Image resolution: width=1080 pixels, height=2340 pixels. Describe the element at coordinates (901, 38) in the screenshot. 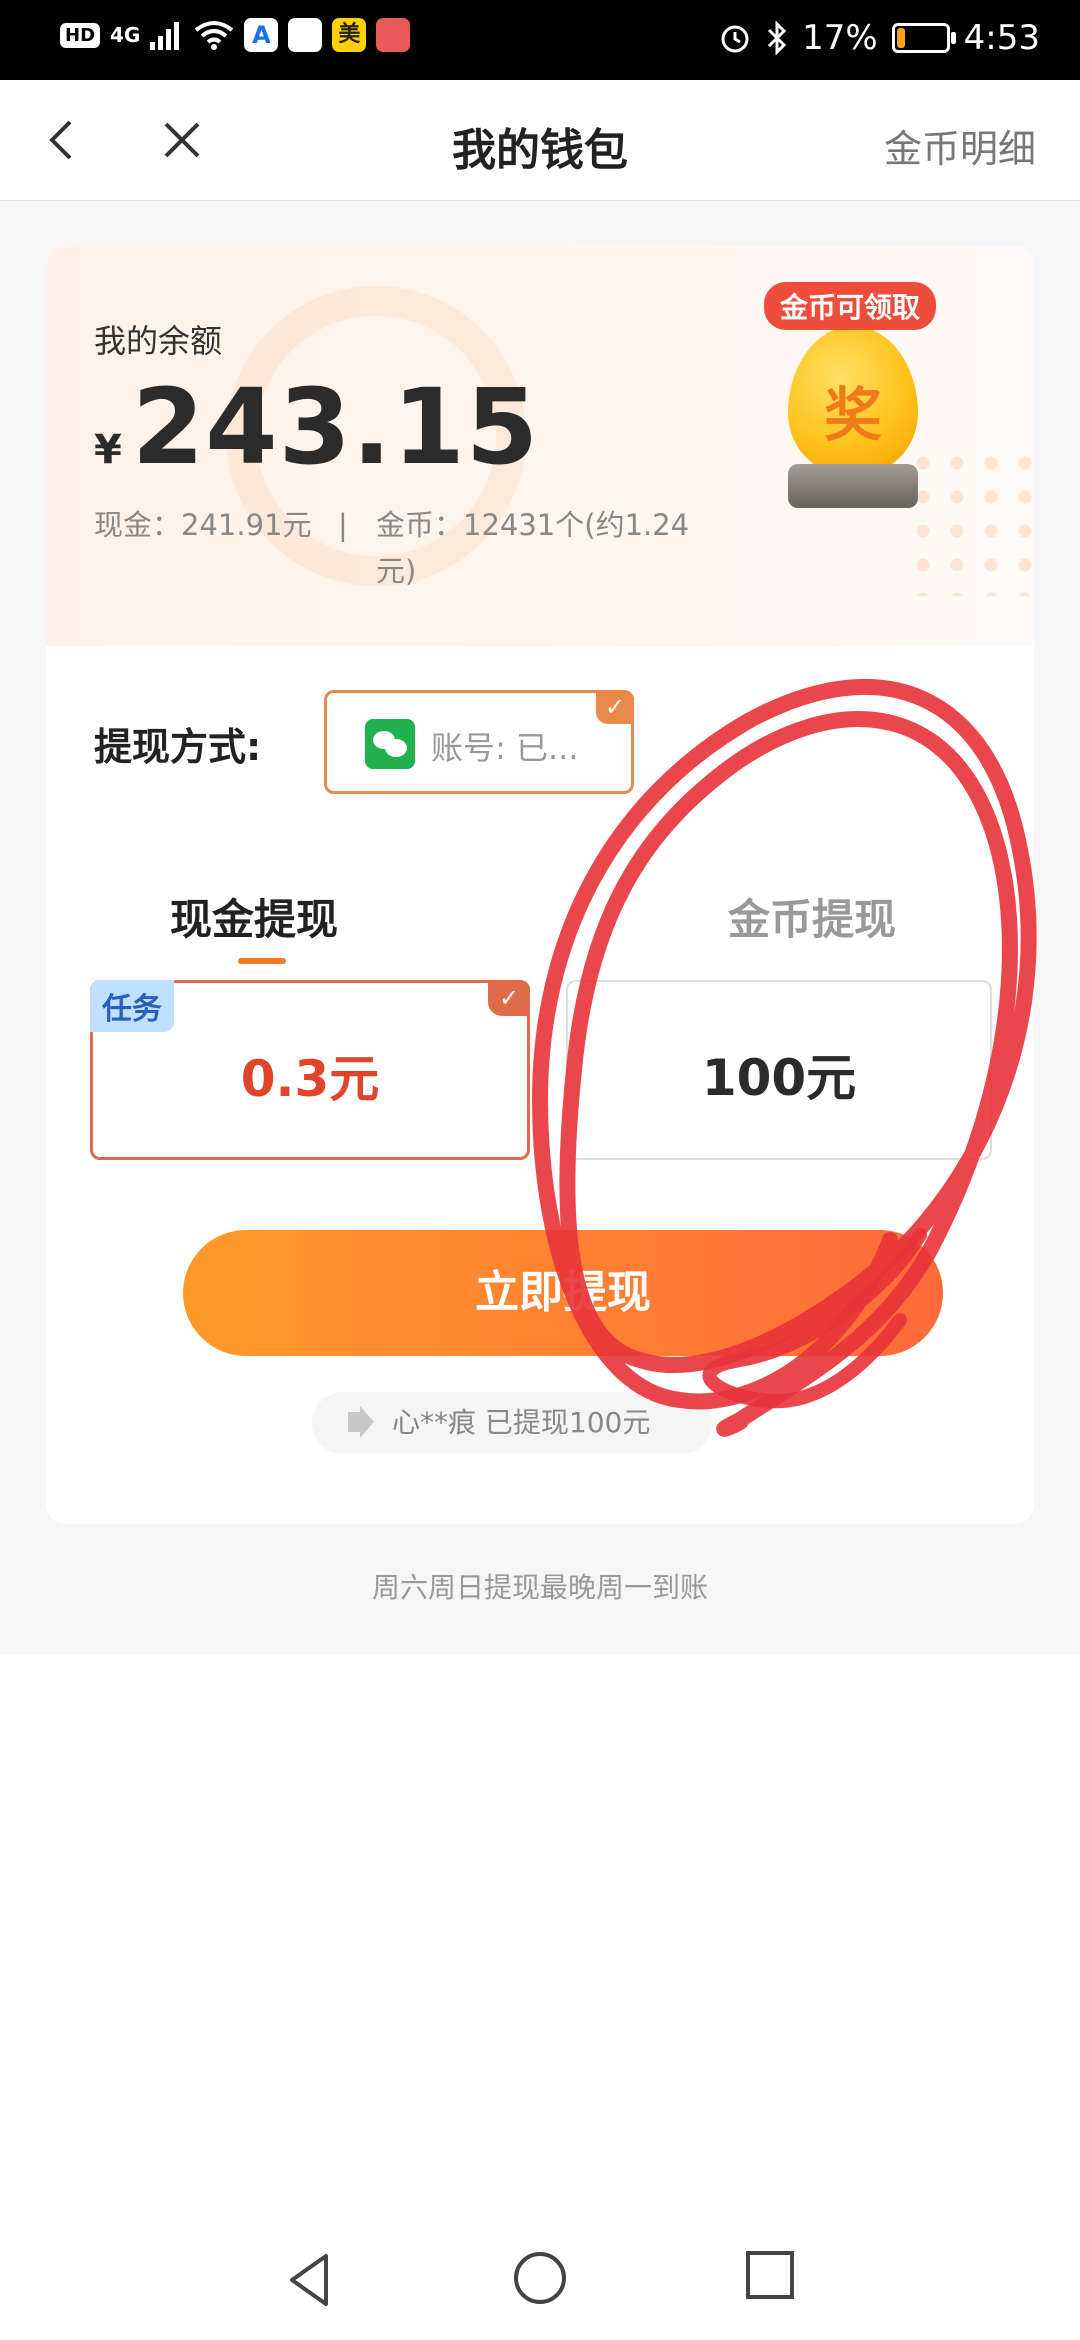

I see `battery-fill` at that location.